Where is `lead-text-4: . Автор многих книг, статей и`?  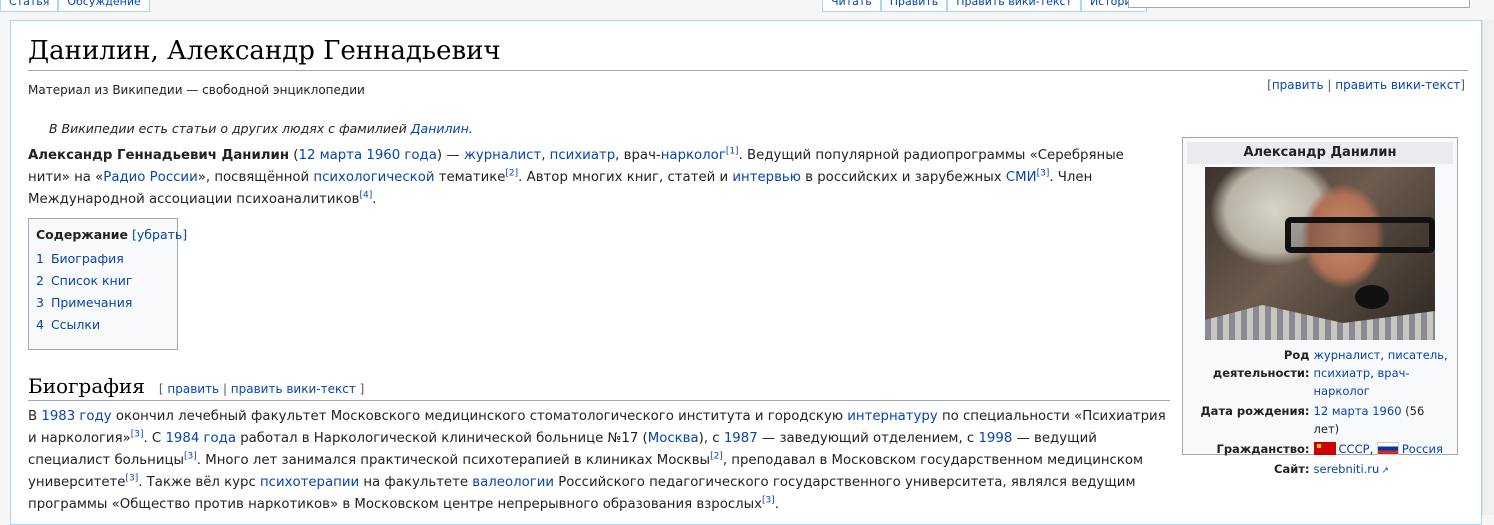 lead-text-4: . Автор многих книг, статей и is located at coordinates (625, 177).